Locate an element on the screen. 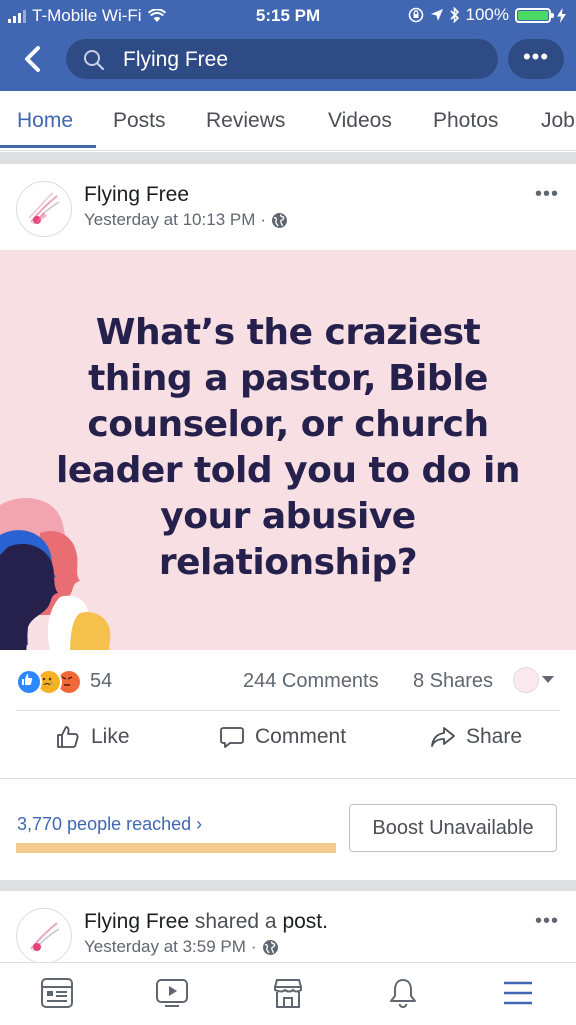 The height and width of the screenshot is (1025, 576). battery-level-fill is located at coordinates (533, 15).